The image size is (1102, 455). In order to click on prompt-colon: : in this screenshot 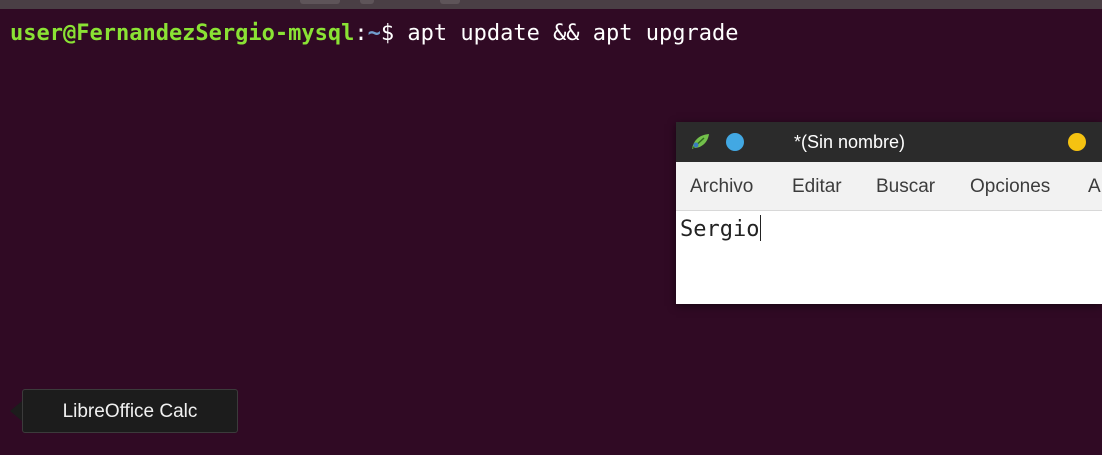, I will do `click(361, 33)`.